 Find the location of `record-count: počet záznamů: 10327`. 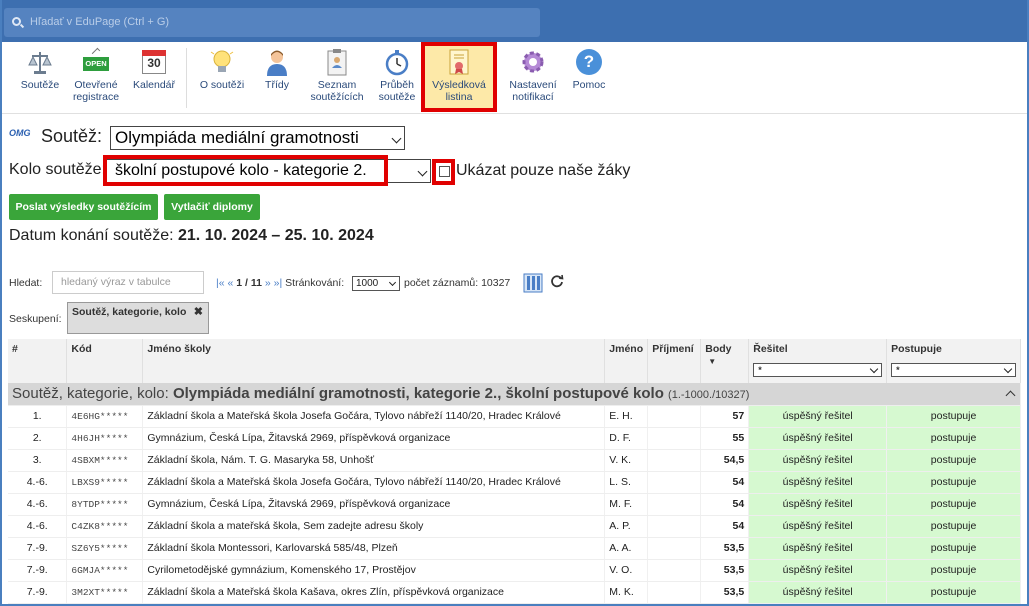

record-count: počet záznamů: 10327 is located at coordinates (457, 283).